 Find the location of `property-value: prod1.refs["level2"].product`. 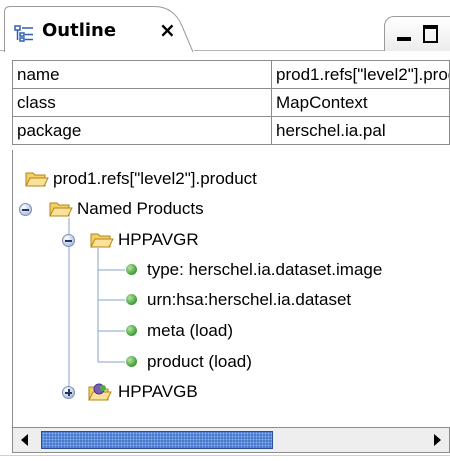

property-value: prod1.refs["level2"].product is located at coordinates (360, 74).